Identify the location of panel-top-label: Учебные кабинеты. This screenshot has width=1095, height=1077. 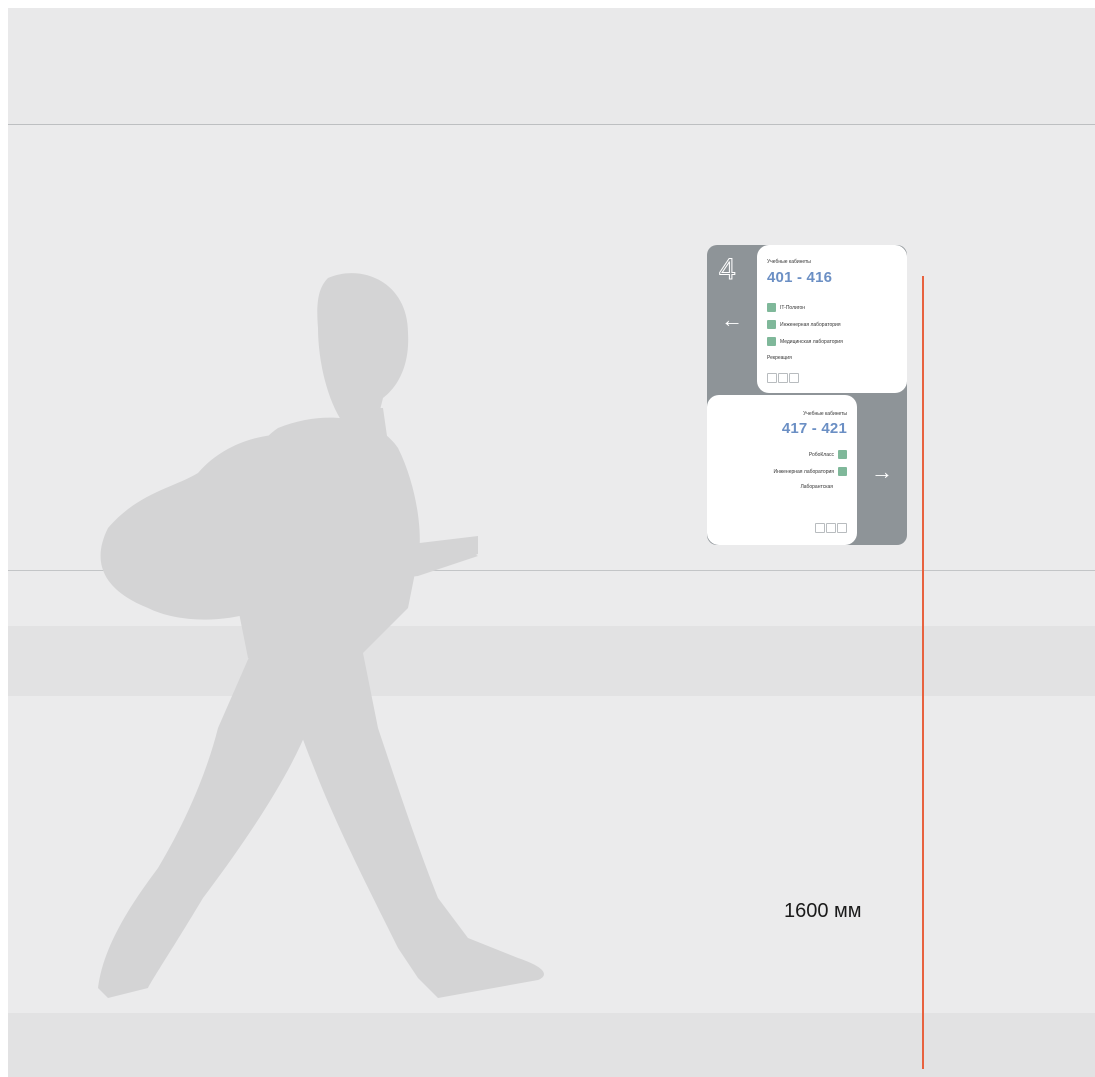
(789, 262).